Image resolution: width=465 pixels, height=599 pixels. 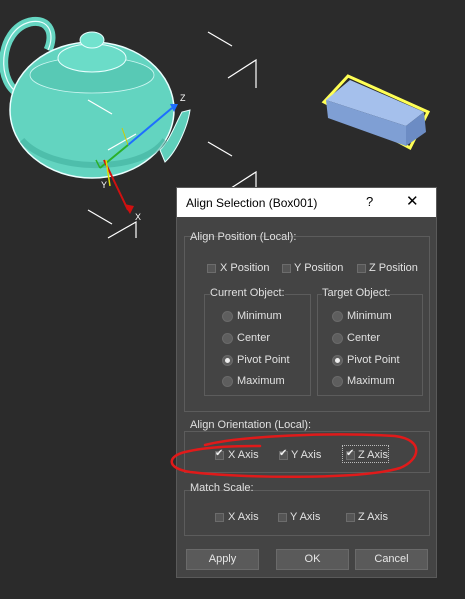 I want to click on scale-x-axis-checkbox, so click(x=219, y=517).